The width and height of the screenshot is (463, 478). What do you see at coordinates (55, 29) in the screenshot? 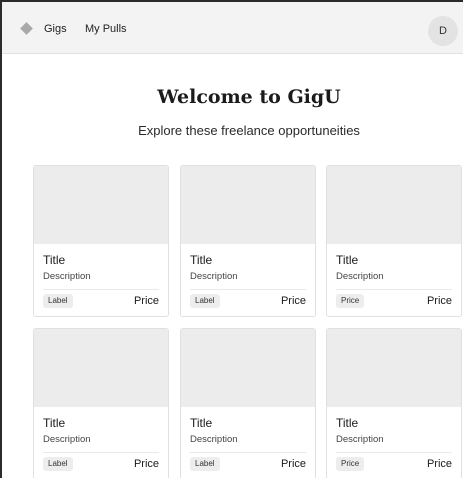
I see `nav-link-gigs: Gigs` at bounding box center [55, 29].